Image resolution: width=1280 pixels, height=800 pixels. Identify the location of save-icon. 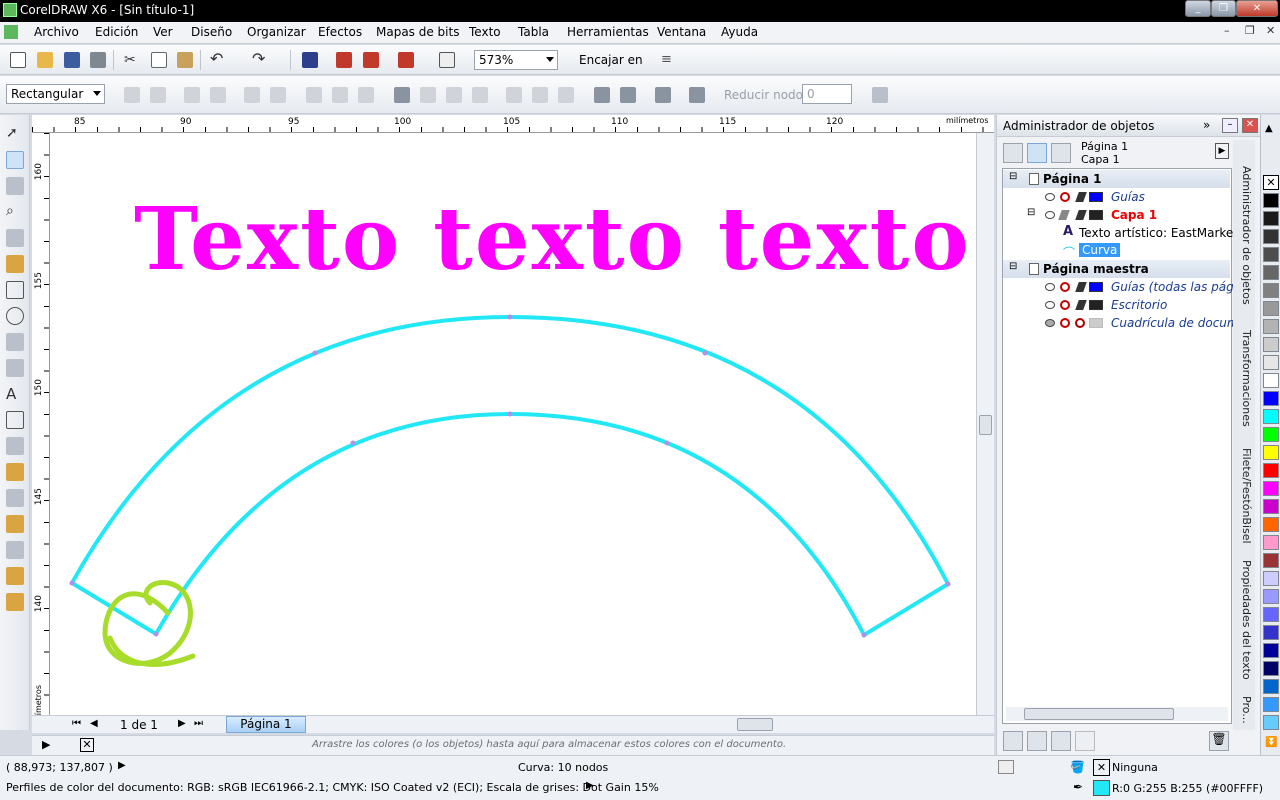
(72, 60).